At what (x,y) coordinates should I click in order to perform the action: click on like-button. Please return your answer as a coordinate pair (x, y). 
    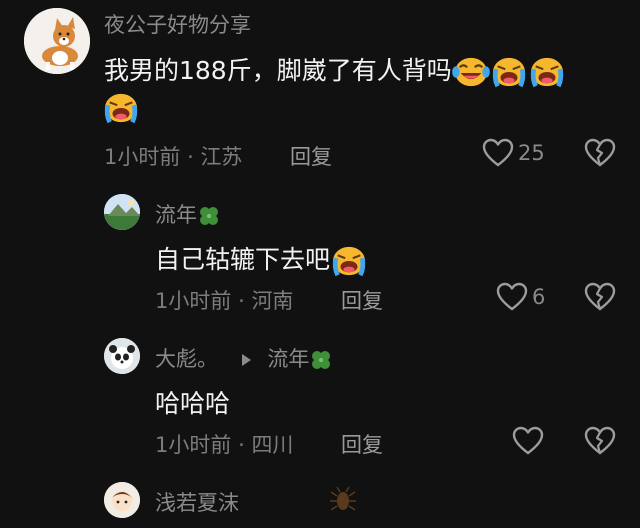
    Looking at the image, I should click on (528, 441).